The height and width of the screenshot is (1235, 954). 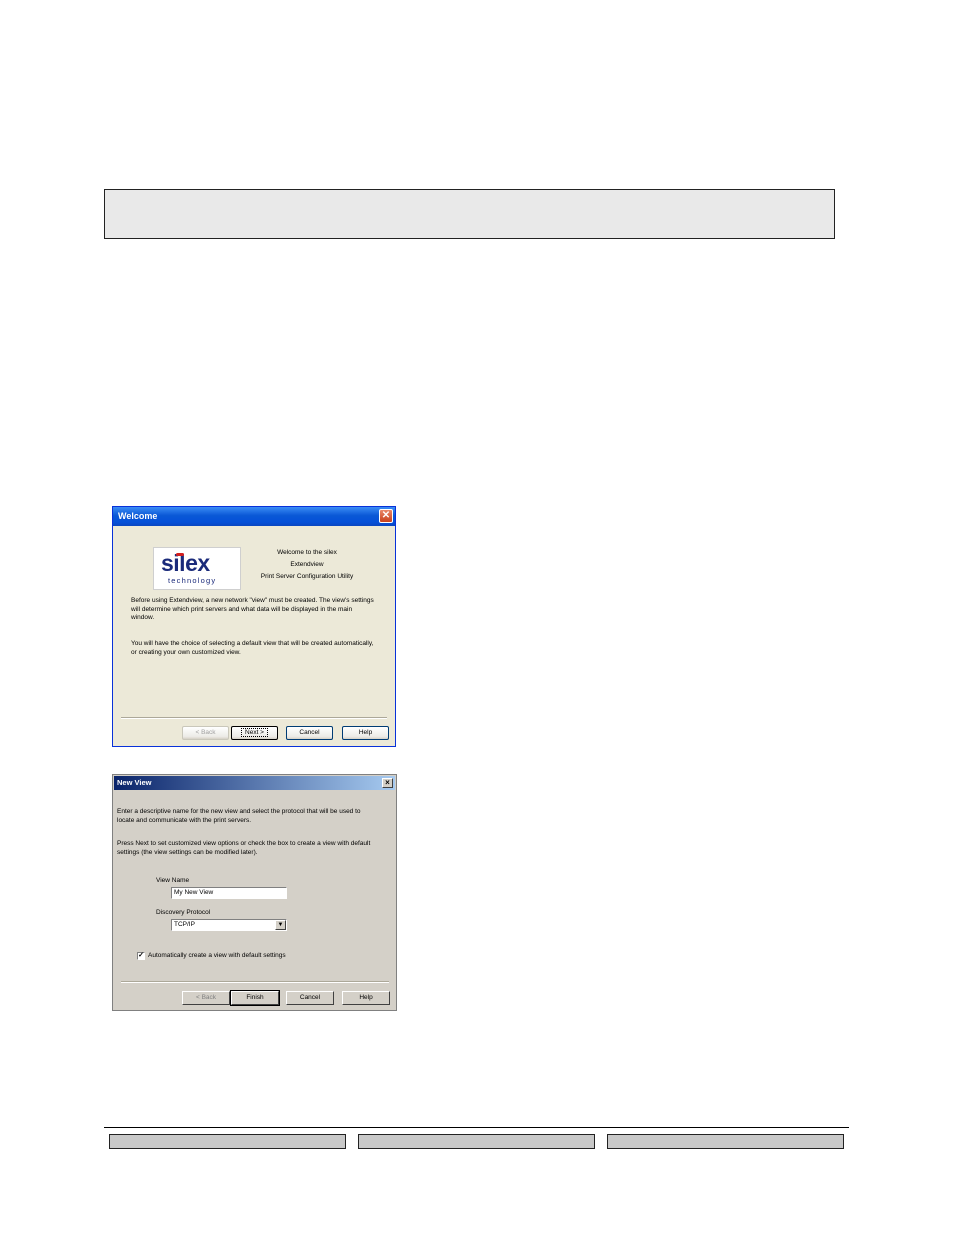 I want to click on finish-button: Finish, so click(x=255, y=998).